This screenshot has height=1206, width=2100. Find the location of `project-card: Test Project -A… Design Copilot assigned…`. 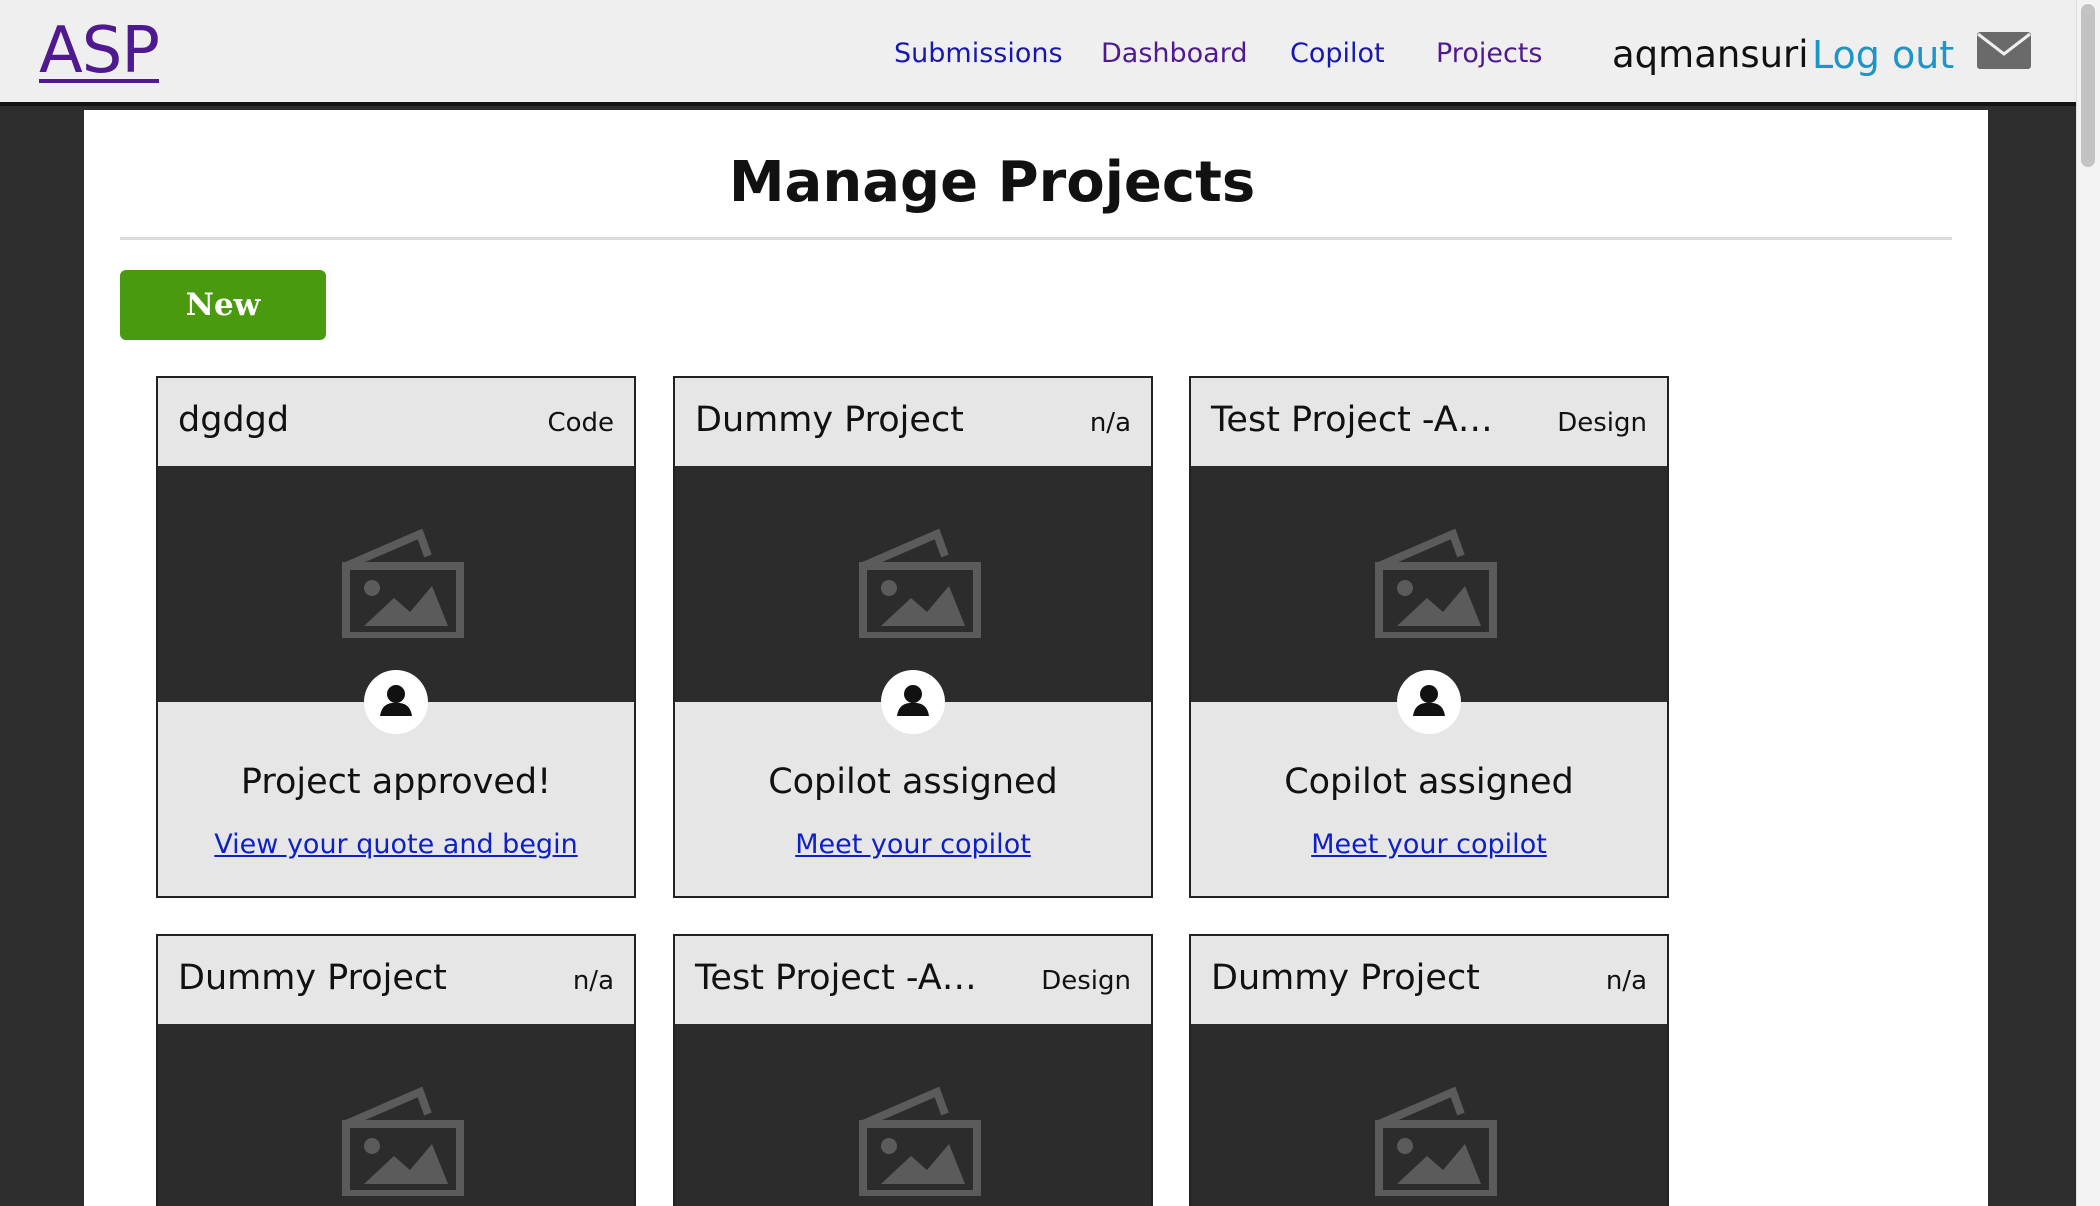

project-card: Test Project -A… Design Copilot assigned… is located at coordinates (1429, 637).